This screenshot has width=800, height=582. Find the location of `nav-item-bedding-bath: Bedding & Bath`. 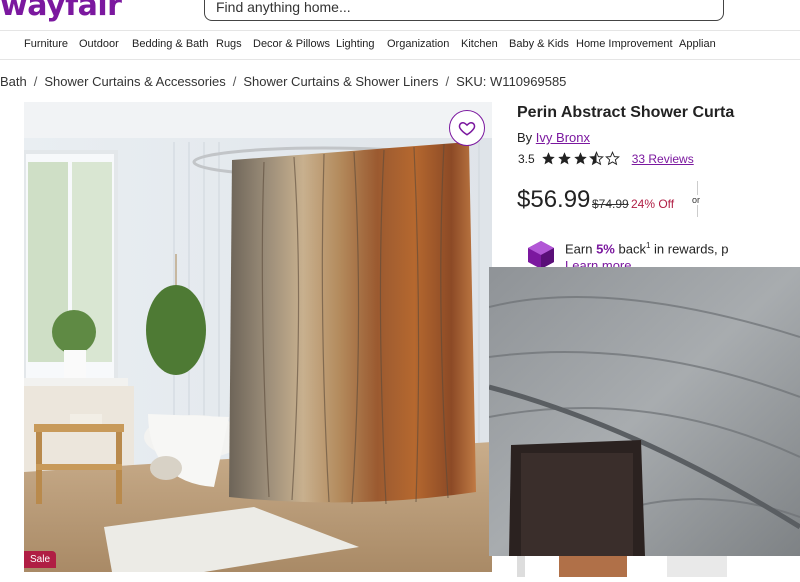

nav-item-bedding-bath: Bedding & Bath is located at coordinates (170, 44).